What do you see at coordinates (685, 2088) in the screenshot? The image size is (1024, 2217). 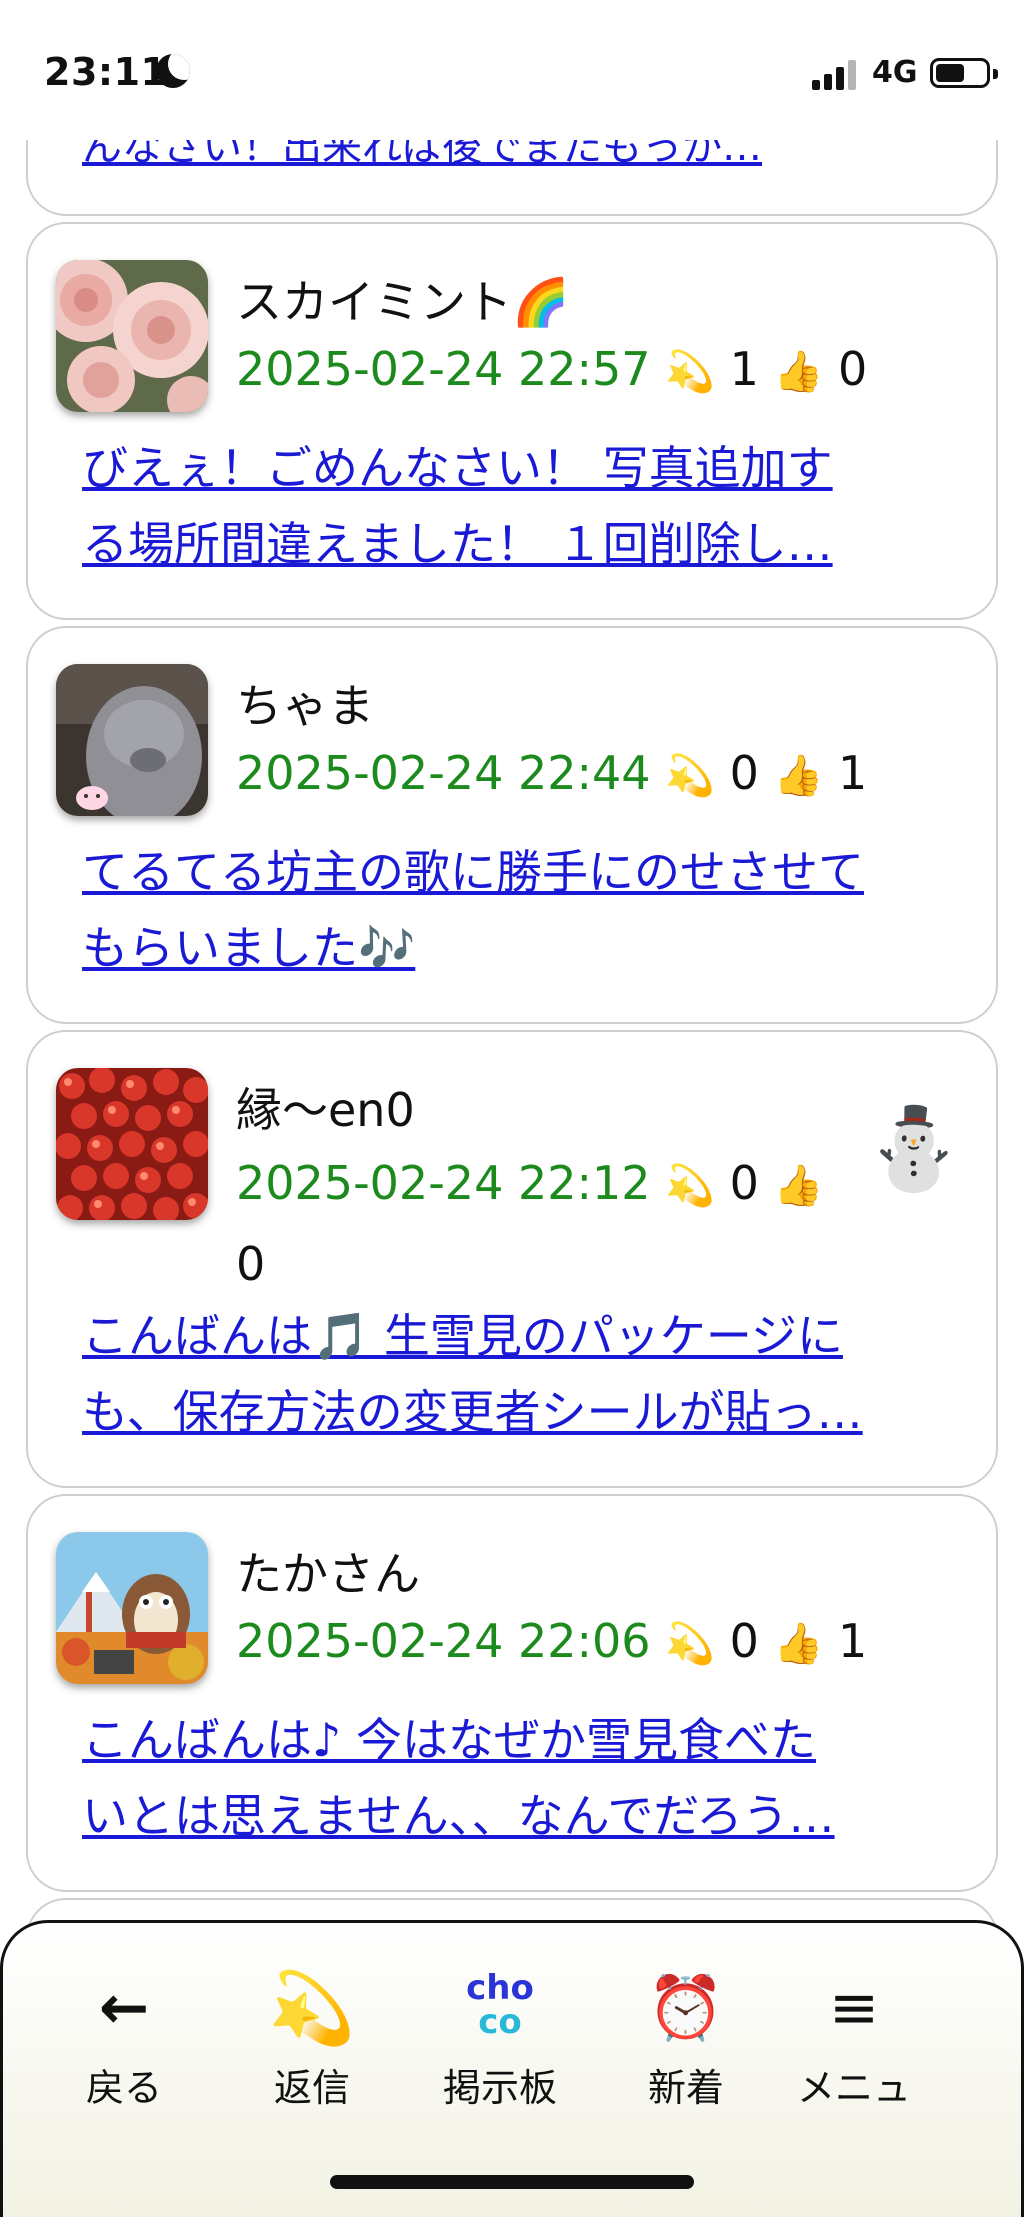 I see `new-posts-label: 新着` at bounding box center [685, 2088].